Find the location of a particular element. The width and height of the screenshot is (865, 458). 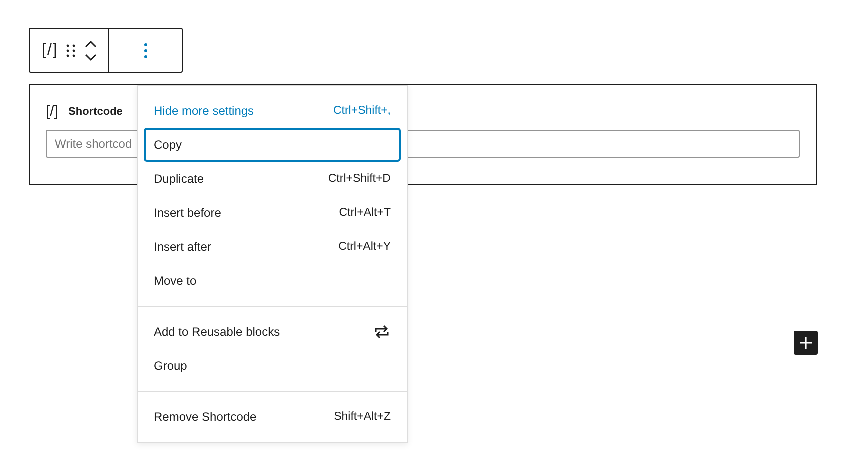

block-title: Shortcode is located at coordinates (95, 112).